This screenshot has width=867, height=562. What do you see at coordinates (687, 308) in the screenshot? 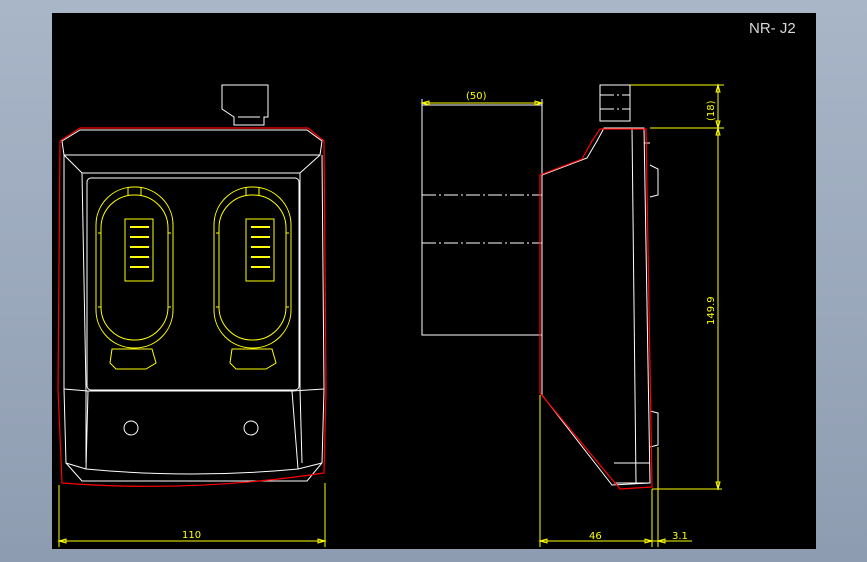
I see `dimension-height: 149.9` at bounding box center [687, 308].